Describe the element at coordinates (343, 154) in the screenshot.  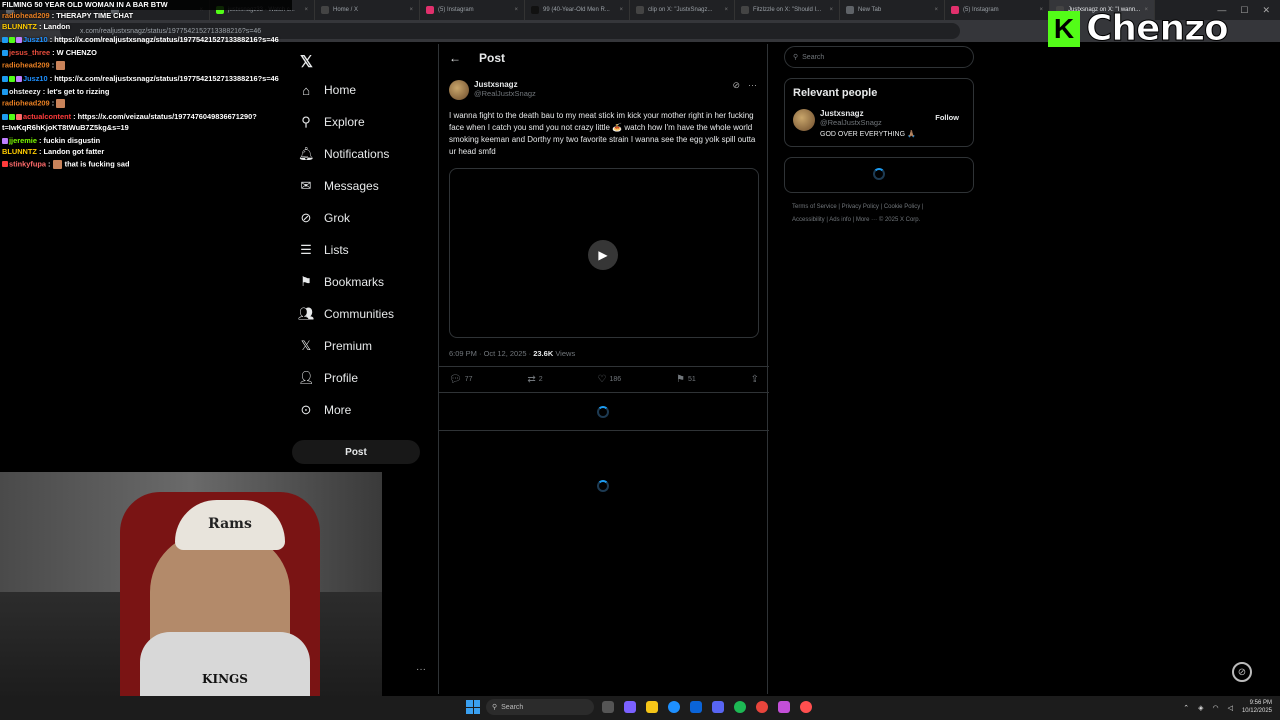
I see `nav-item-notifications: 🔔︎ Notifications` at that location.